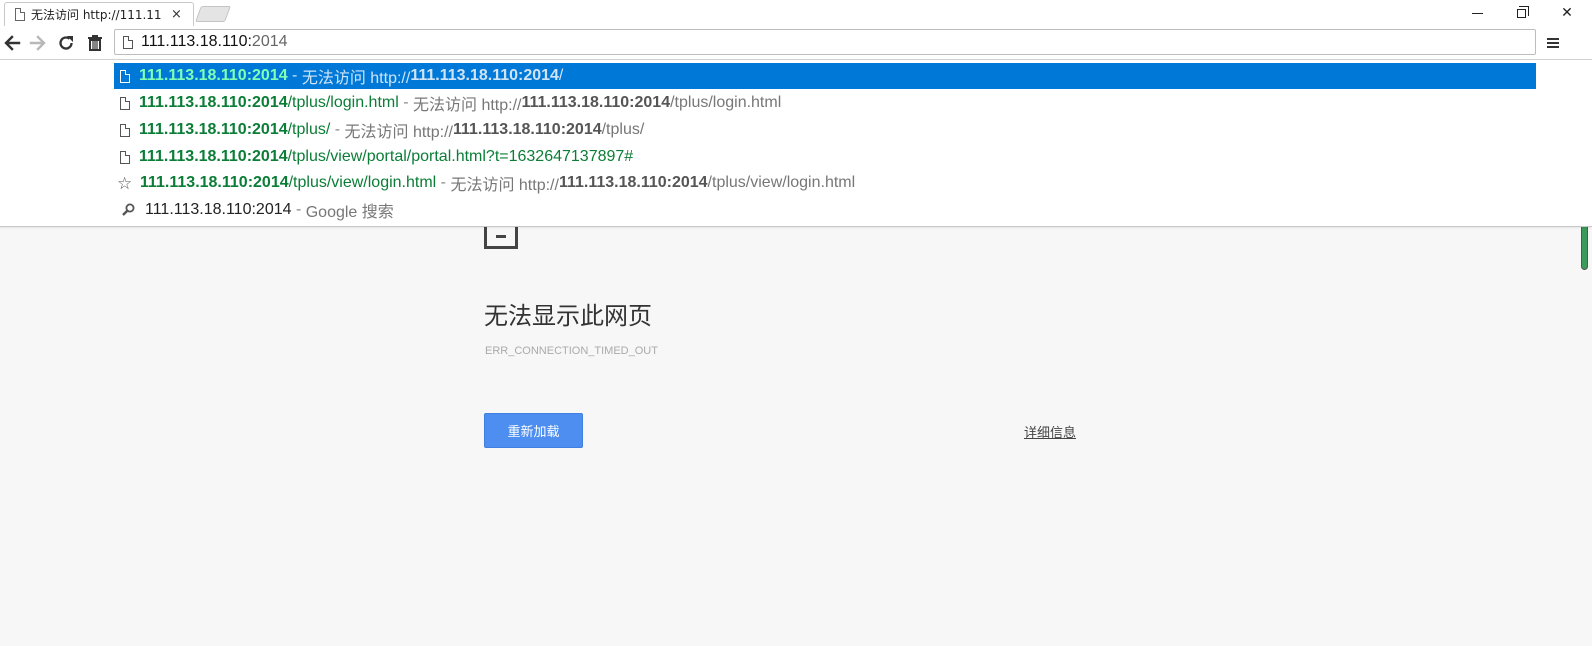 The width and height of the screenshot is (1592, 646). I want to click on toolbar: 111.113.18.110: 2014, so click(796, 43).